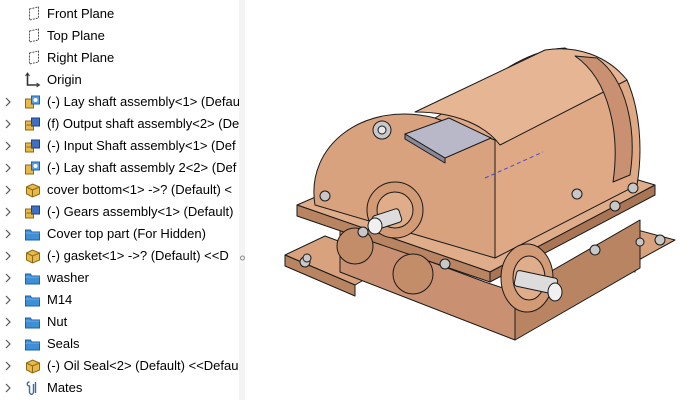 The width and height of the screenshot is (700, 400). I want to click on tree-item: (-) Oil Seal<2> (Default) <<Defau, so click(119, 366).